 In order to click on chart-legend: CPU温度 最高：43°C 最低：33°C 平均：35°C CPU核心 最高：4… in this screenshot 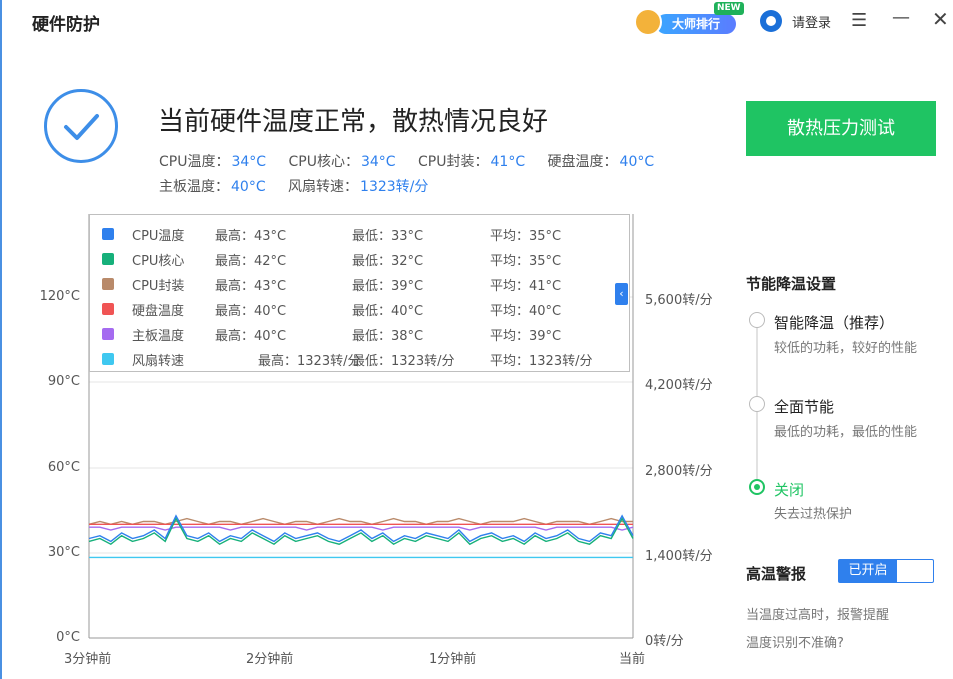, I will do `click(359, 293)`.